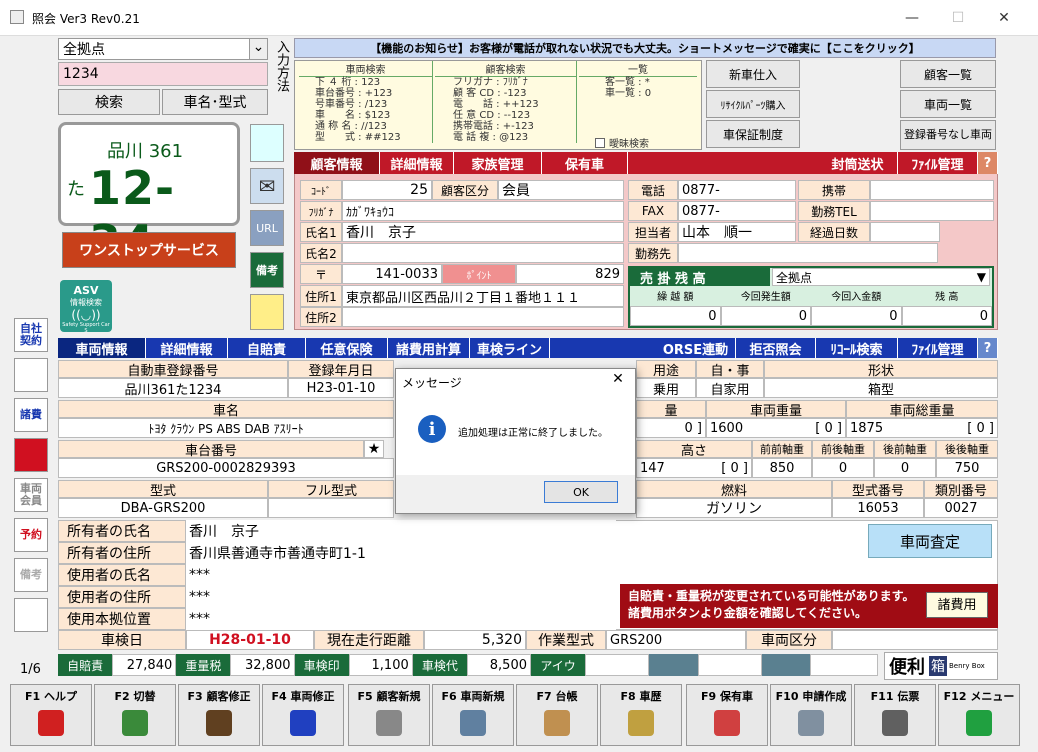  I want to click on f9-owned-button: F9 保有車, so click(727, 715).